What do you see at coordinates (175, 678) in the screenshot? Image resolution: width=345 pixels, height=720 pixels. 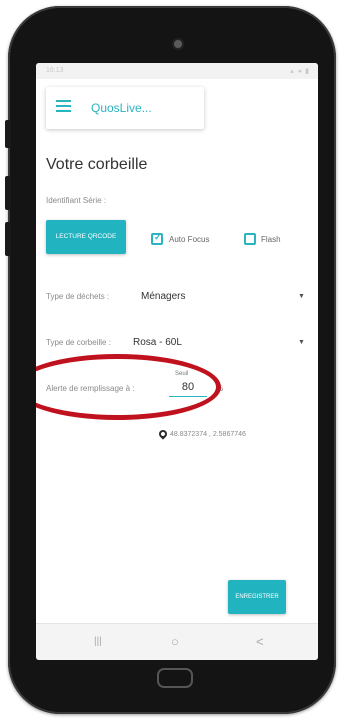 I see `physical-home-key` at bounding box center [175, 678].